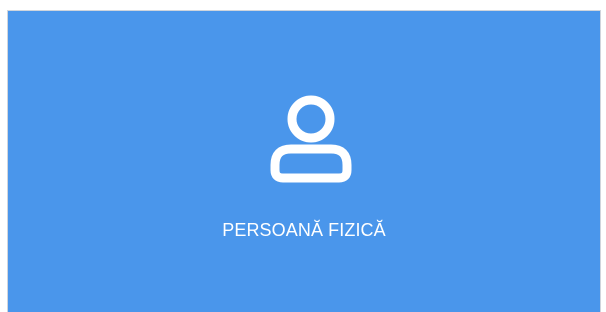 The image size is (606, 312). Describe the element at coordinates (311, 138) in the screenshot. I see `user-icon` at that location.